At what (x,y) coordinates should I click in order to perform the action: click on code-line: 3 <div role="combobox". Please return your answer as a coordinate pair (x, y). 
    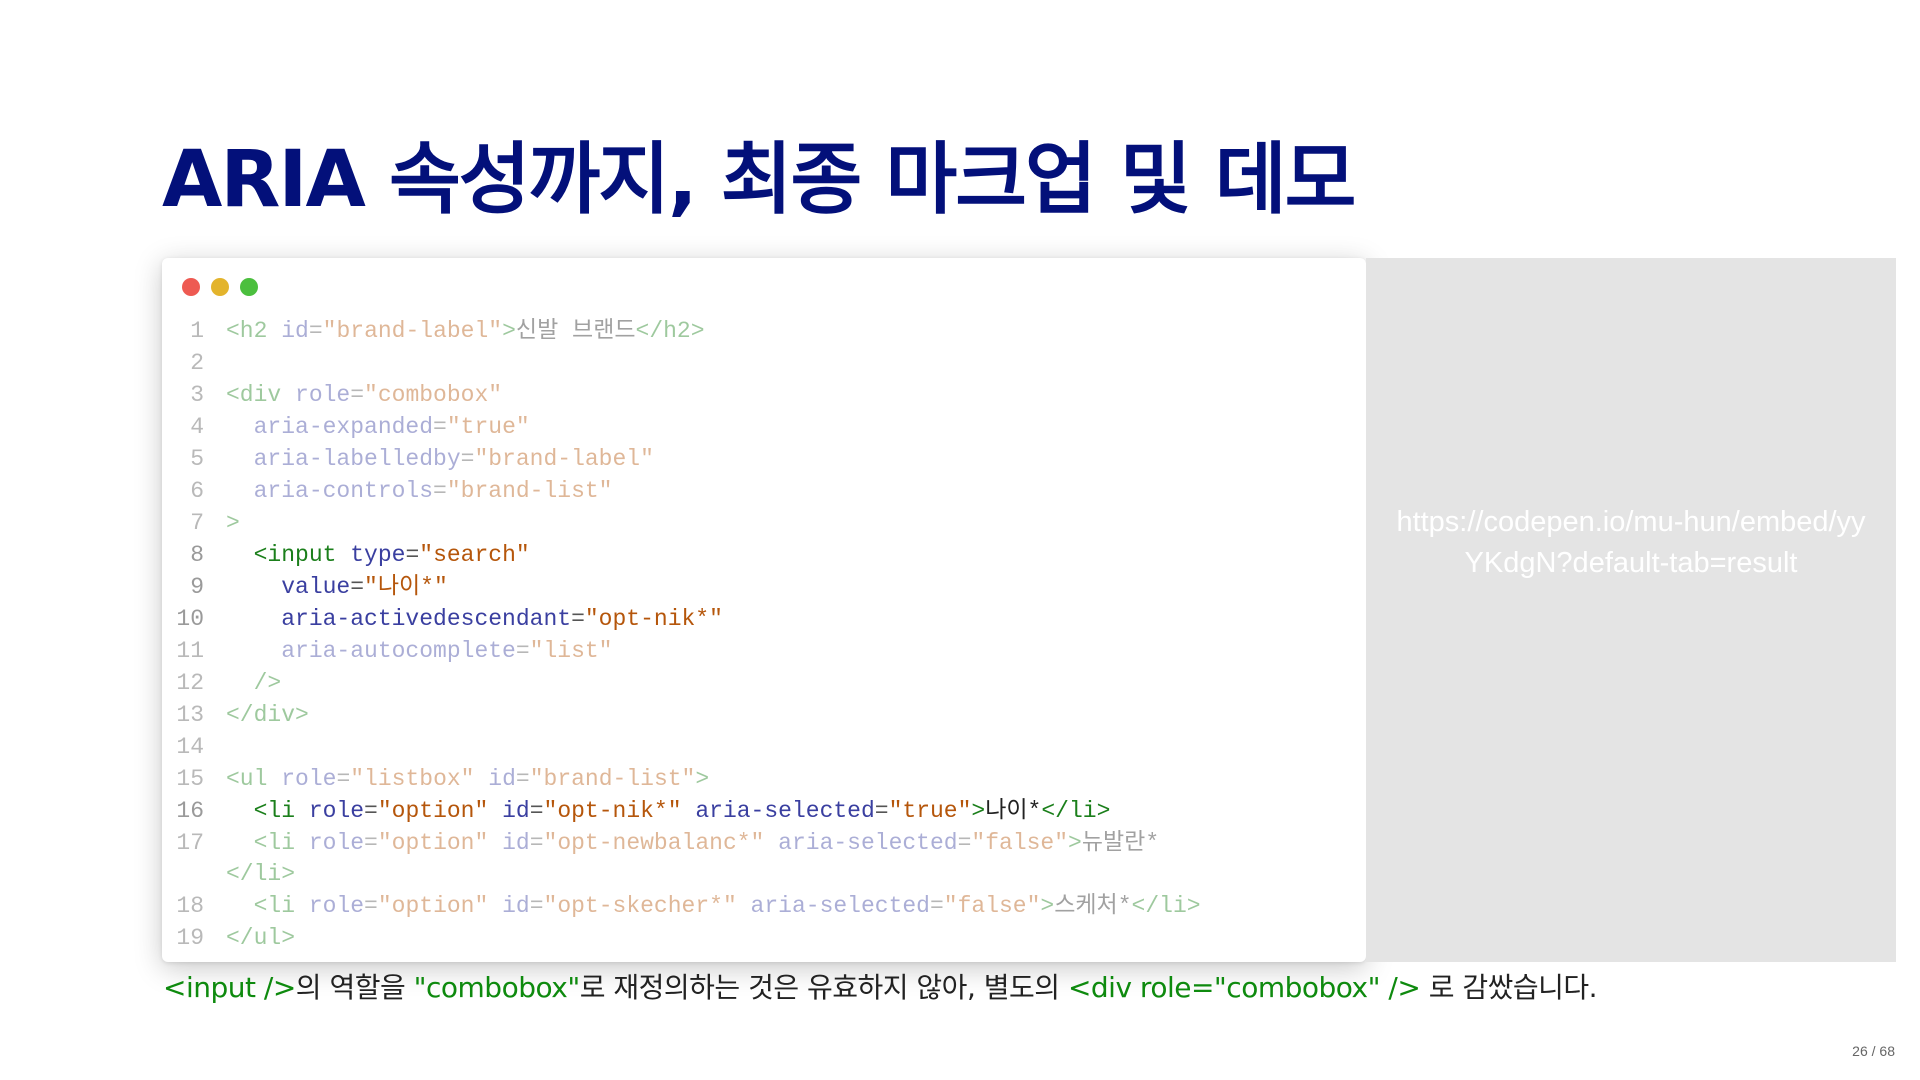
    Looking at the image, I should click on (764, 395).